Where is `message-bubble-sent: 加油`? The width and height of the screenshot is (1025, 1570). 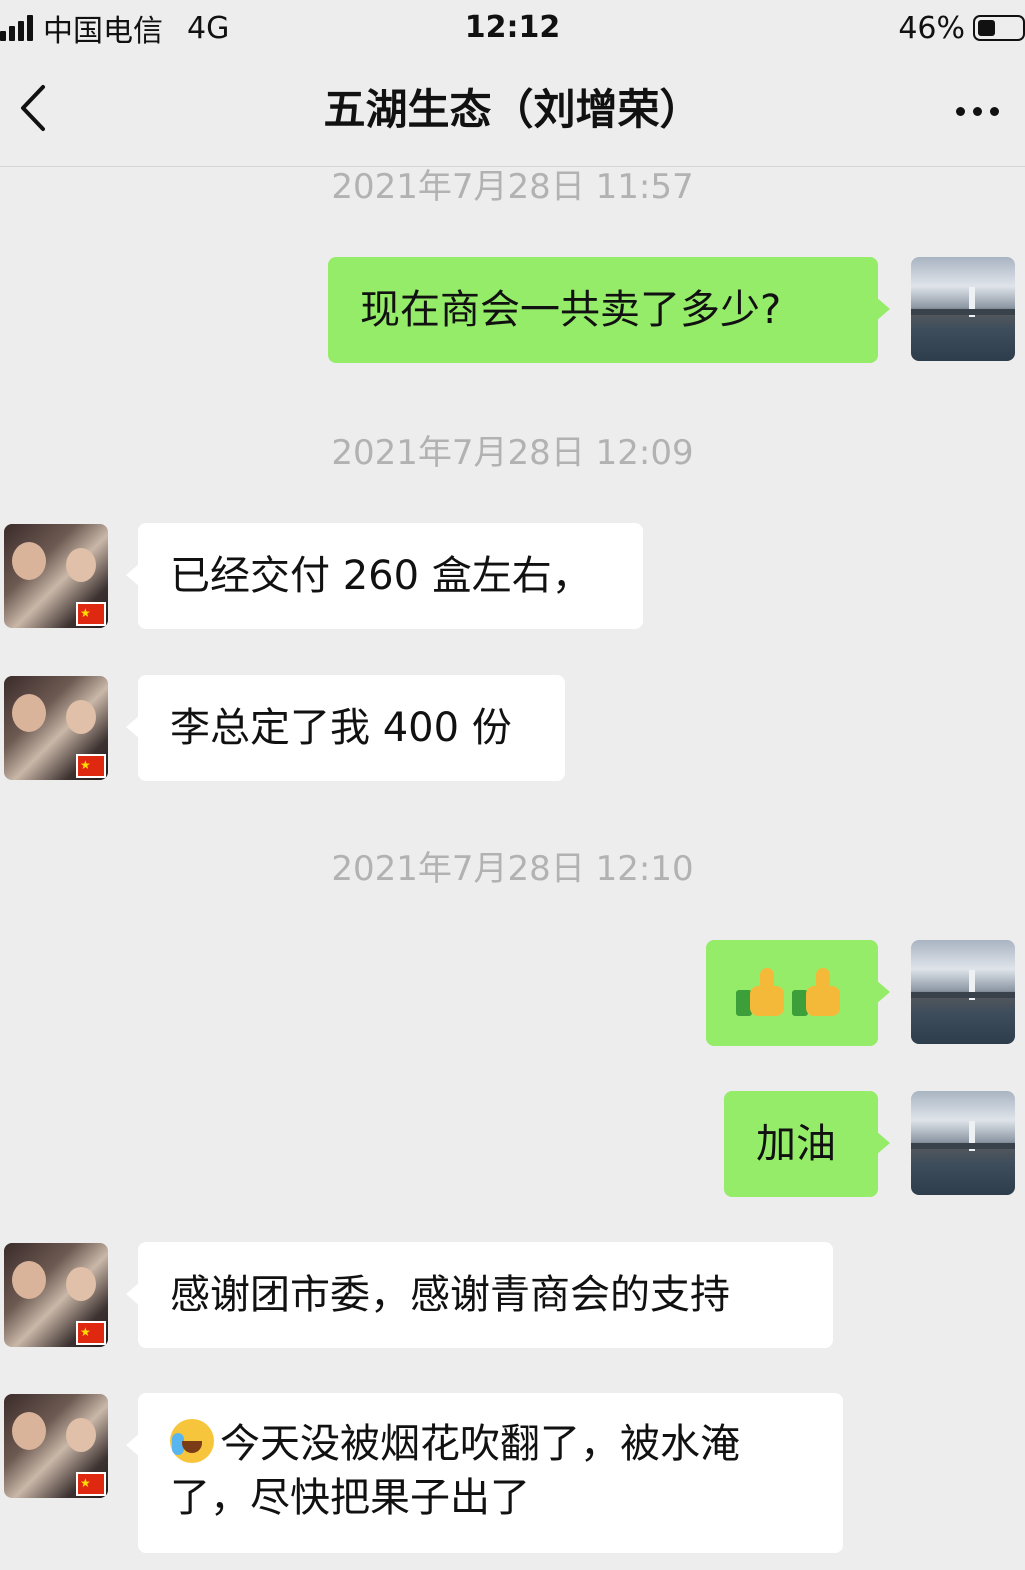
message-bubble-sent: 加油 is located at coordinates (807, 1144).